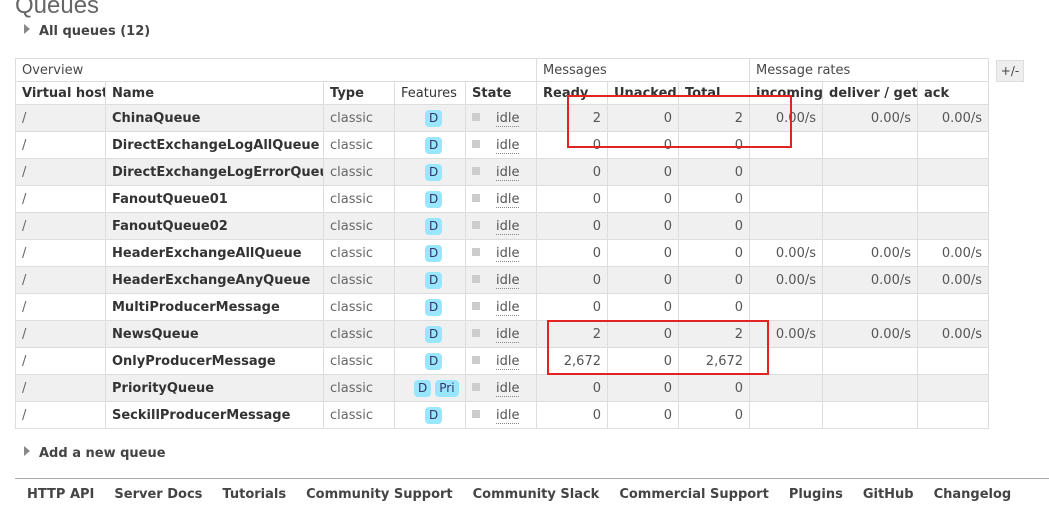 This screenshot has height=518, width=1049. What do you see at coordinates (643, 93) in the screenshot?
I see `col-unacked: Unacked` at bounding box center [643, 93].